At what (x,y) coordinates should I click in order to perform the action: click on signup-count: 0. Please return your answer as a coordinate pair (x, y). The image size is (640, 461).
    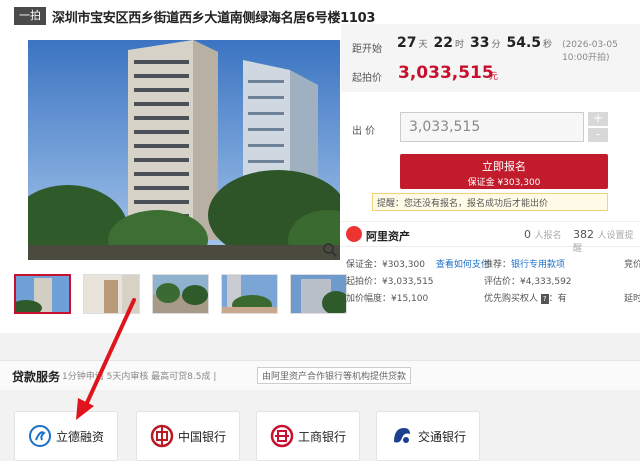
    Looking at the image, I should click on (527, 234).